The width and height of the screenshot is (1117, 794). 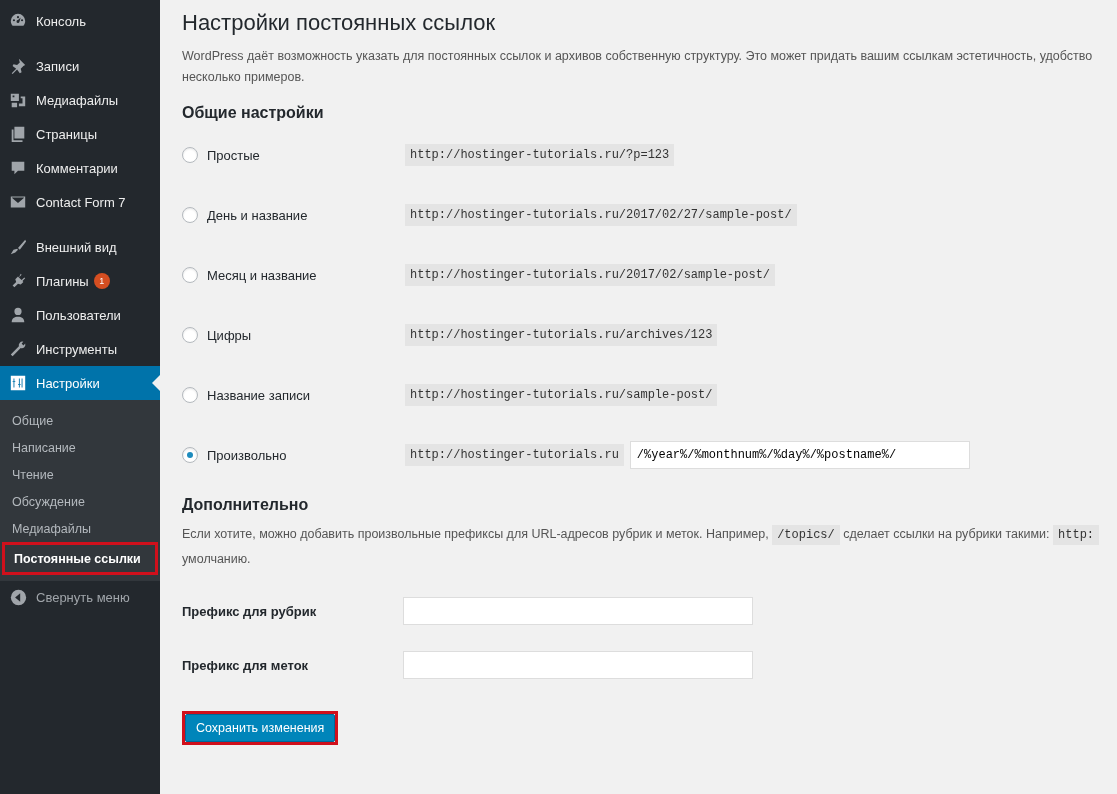 I want to click on code-snippet: http:, so click(x=1076, y=535).